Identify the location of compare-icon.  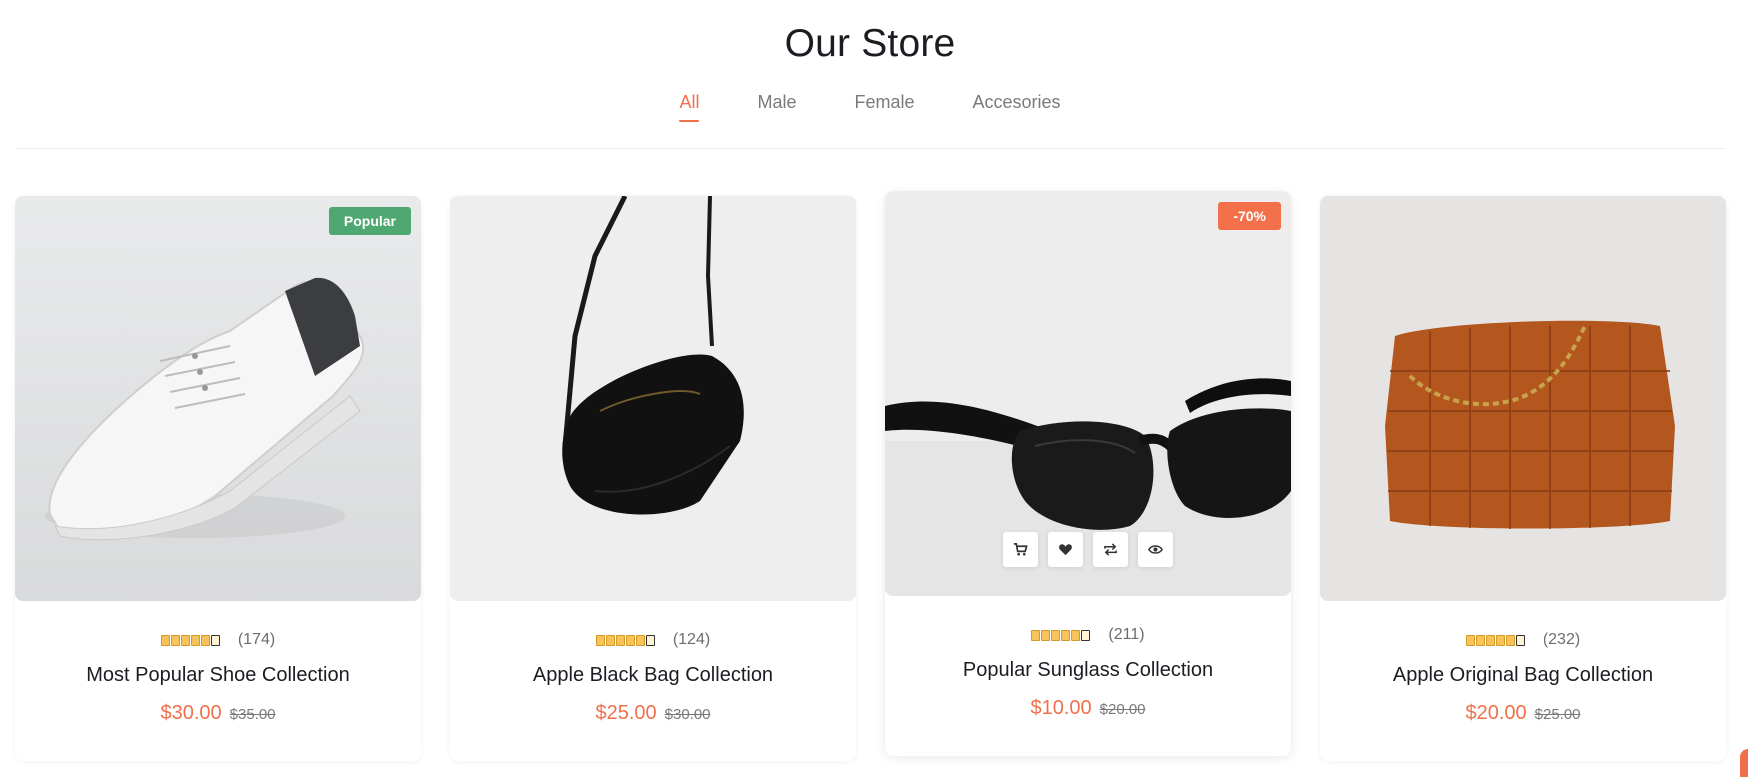
(1110, 549).